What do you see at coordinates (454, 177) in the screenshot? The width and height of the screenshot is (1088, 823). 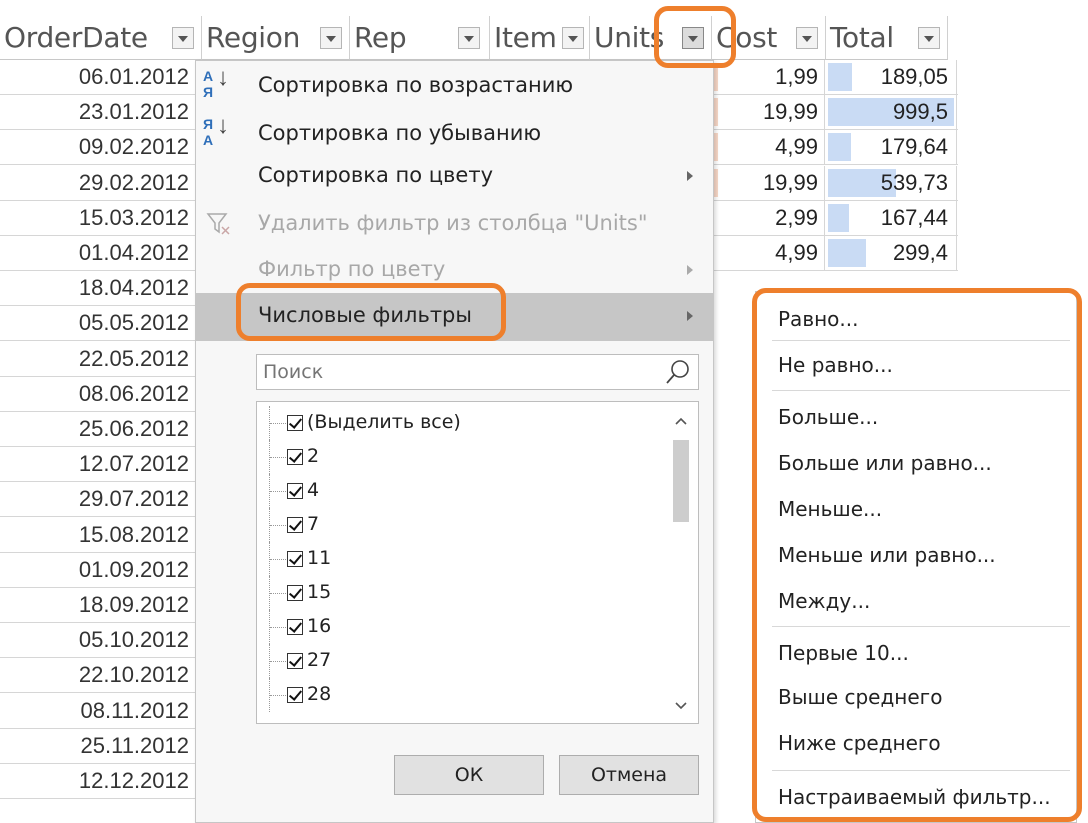 I see `menu-sort-by-color: Сортировка по цвету` at bounding box center [454, 177].